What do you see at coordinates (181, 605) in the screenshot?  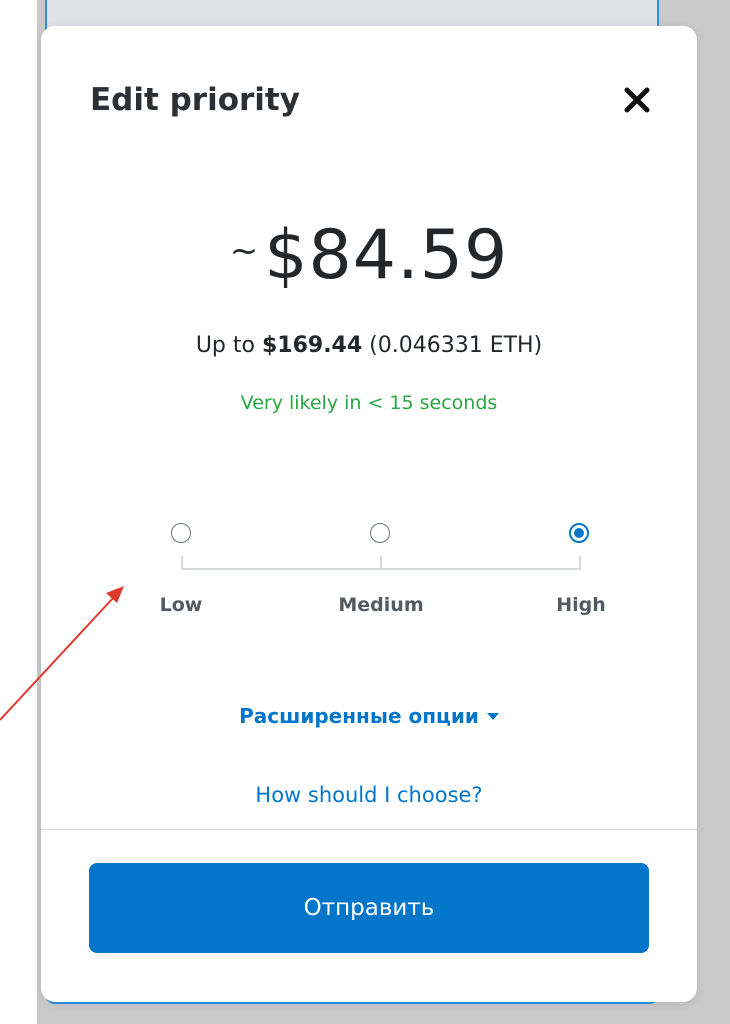 I see `priority-label-low: Low` at bounding box center [181, 605].